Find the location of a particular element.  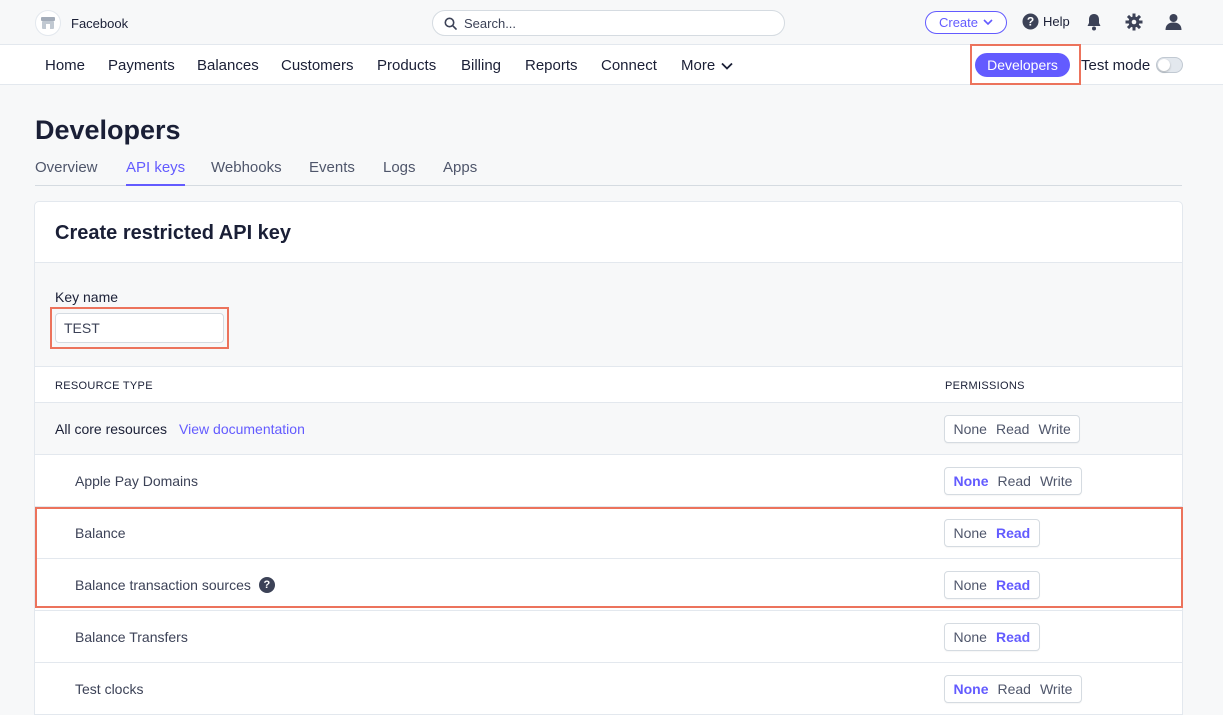

tab-api-keys: API keys is located at coordinates (156, 172).